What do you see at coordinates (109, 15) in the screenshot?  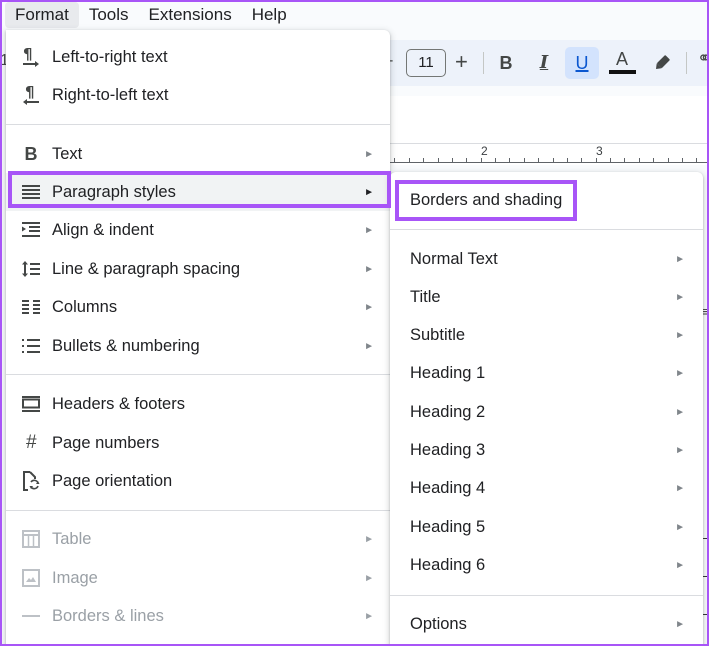 I see `menu-tools: Tools` at bounding box center [109, 15].